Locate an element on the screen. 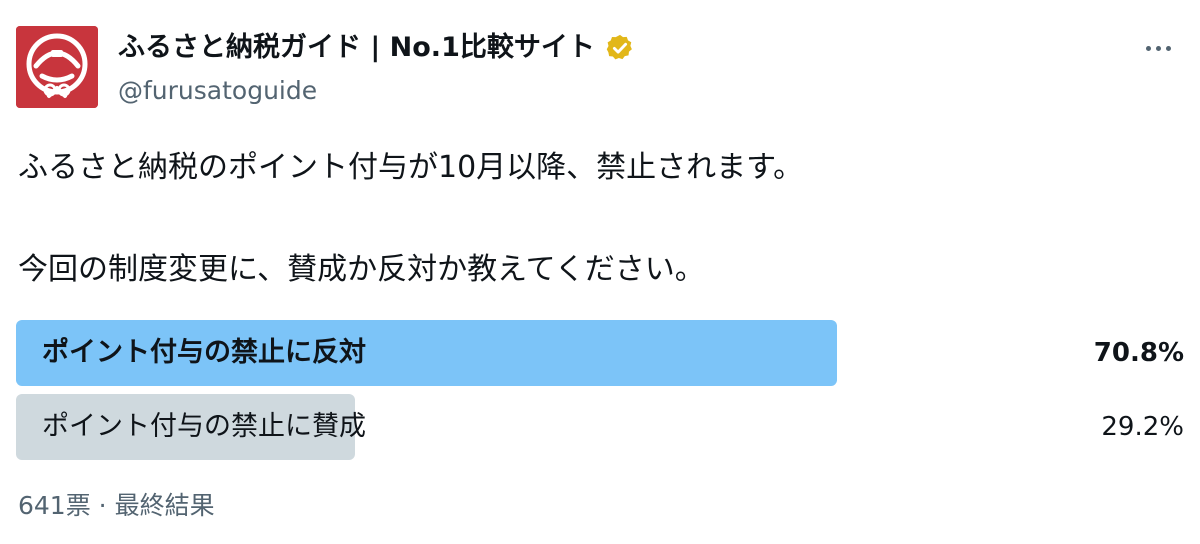  display-name: ふるさと納税ガイド | No.1比較サイト is located at coordinates (356, 48).